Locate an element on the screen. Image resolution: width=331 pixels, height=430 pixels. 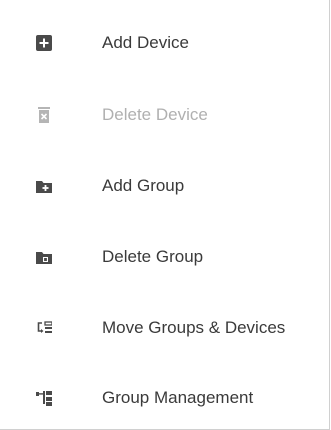
delete-device-icon is located at coordinates (44, 115).